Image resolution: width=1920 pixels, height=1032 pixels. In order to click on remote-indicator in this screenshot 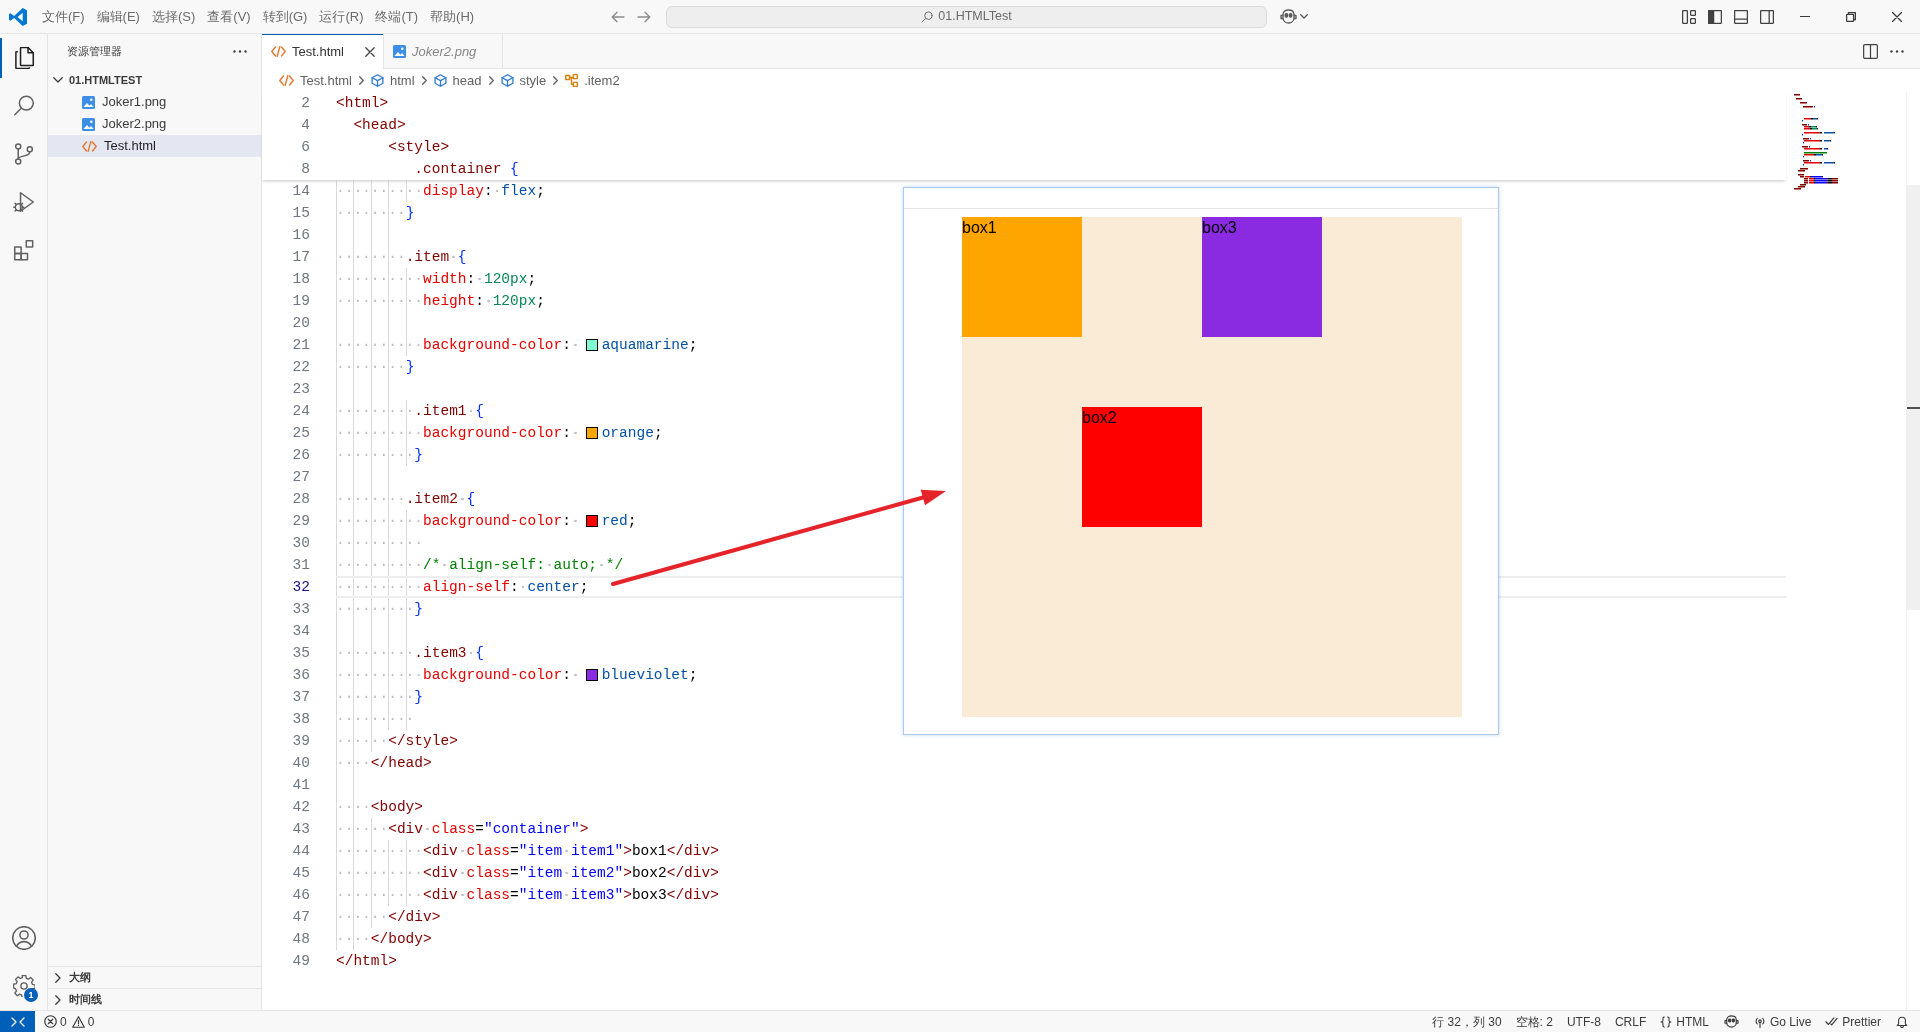, I will do `click(17, 1021)`.